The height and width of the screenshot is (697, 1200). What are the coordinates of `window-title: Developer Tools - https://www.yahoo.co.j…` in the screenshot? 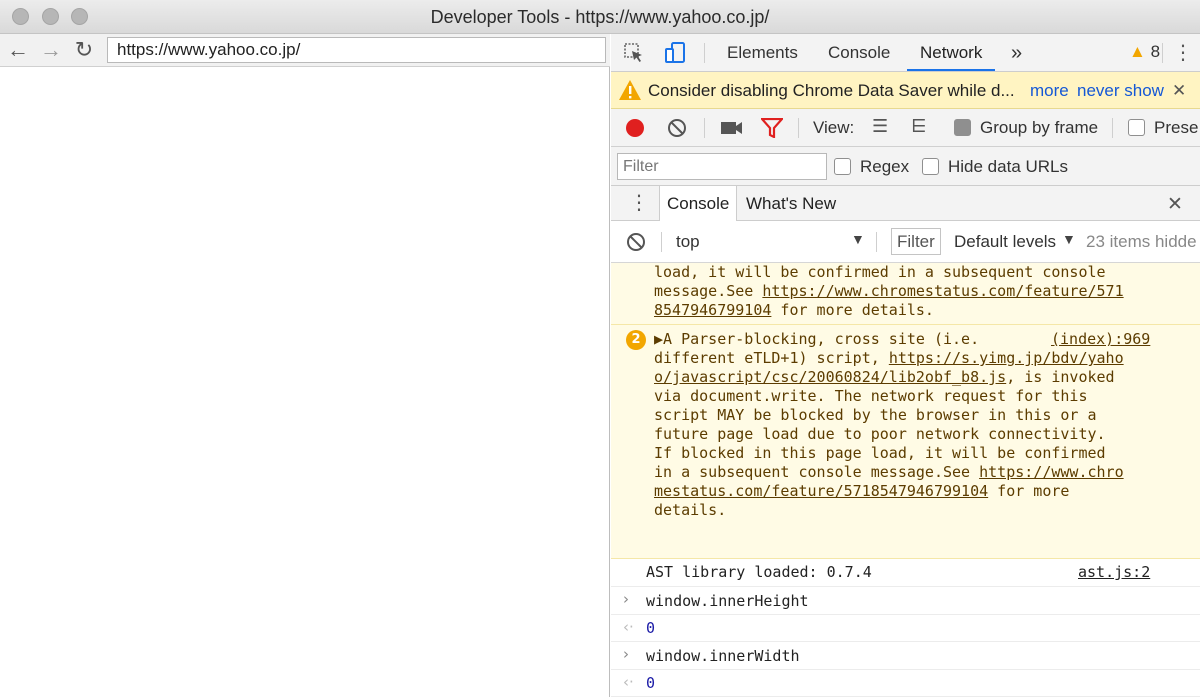 It's located at (600, 17).